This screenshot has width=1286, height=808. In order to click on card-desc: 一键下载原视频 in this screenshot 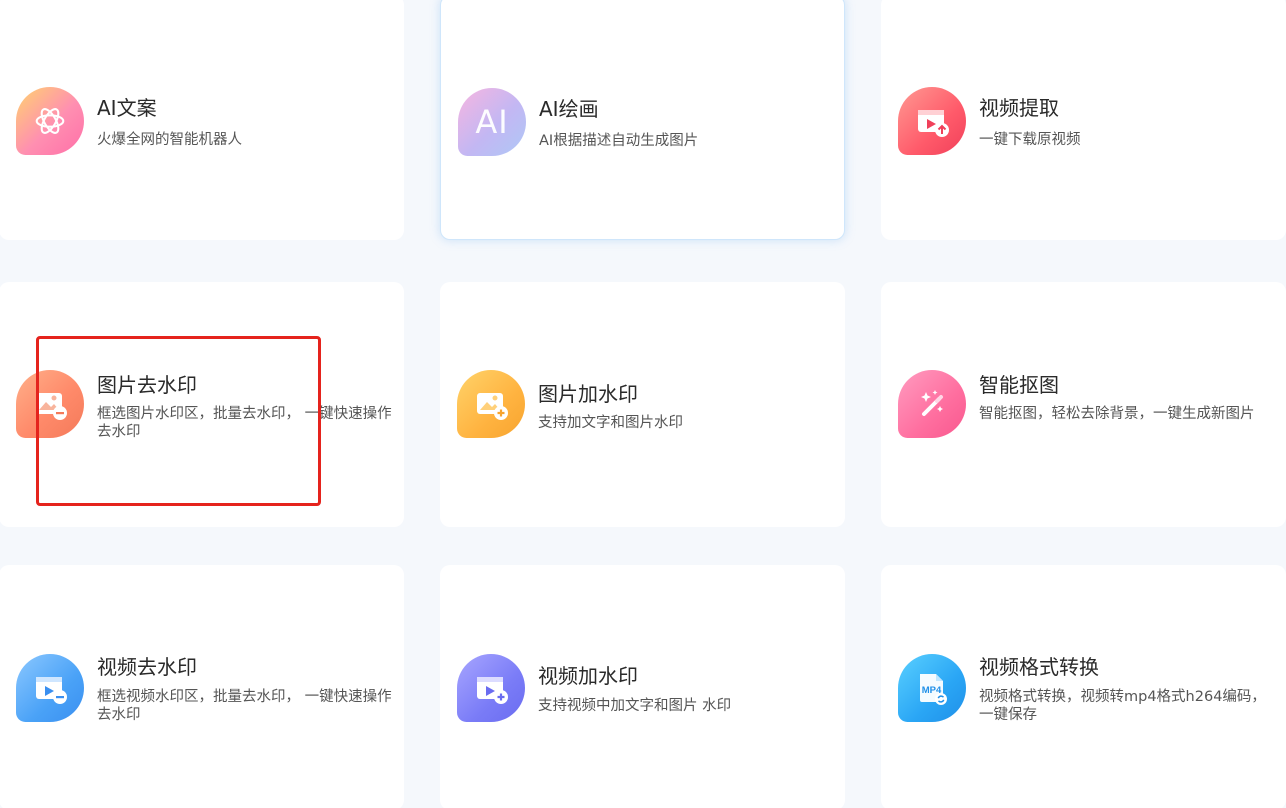, I will do `click(1030, 140)`.